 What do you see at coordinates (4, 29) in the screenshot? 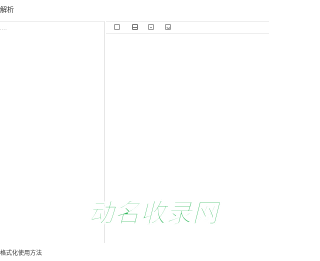
I see `input-placeholder: ····` at bounding box center [4, 29].